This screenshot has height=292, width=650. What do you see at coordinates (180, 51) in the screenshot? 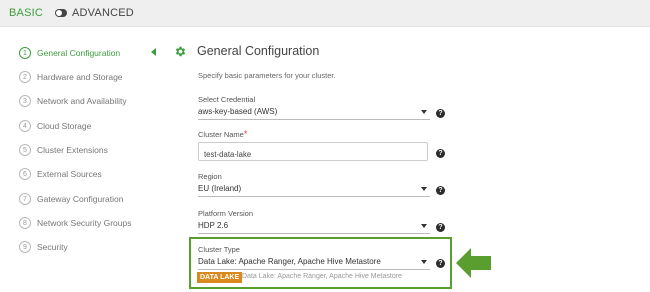
I see `gear-icon` at bounding box center [180, 51].